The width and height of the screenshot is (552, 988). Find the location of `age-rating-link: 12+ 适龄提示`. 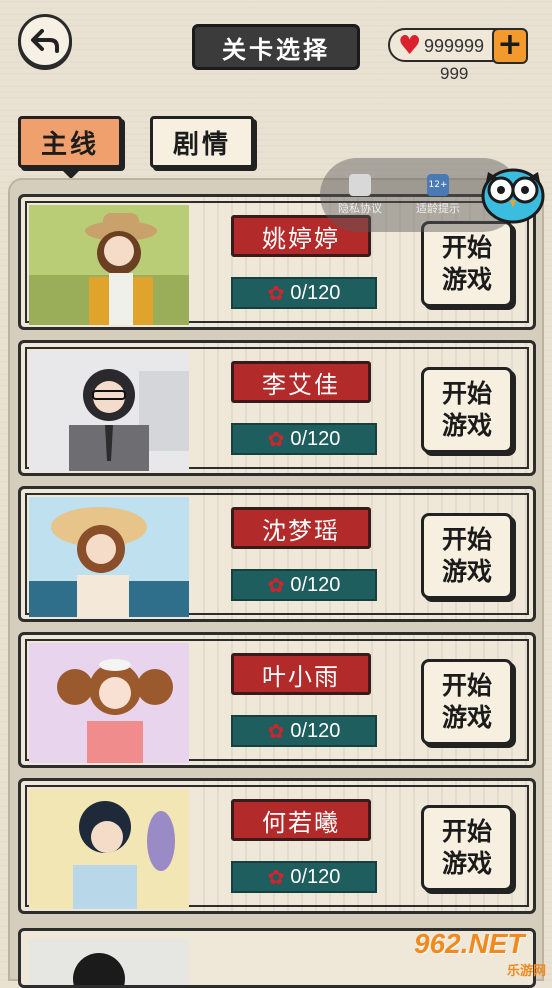

age-rating-link: 12+ 适龄提示 is located at coordinates (438, 195).